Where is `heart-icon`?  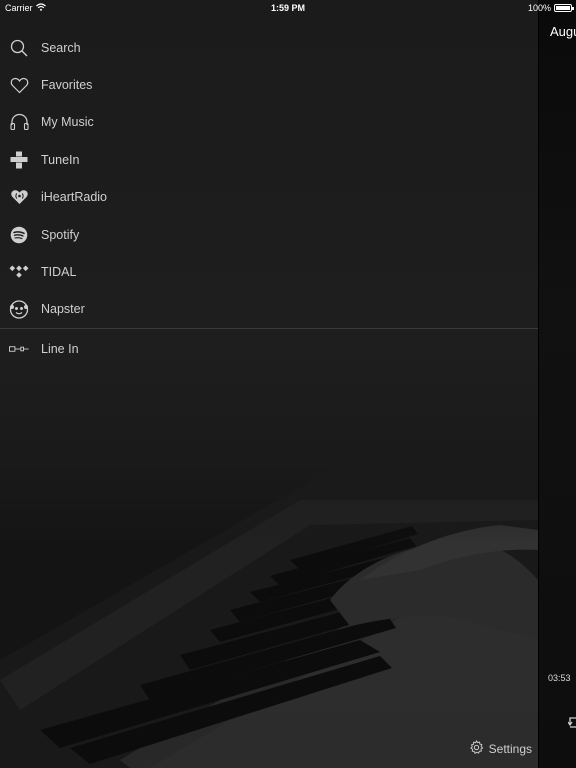 heart-icon is located at coordinates (19, 85).